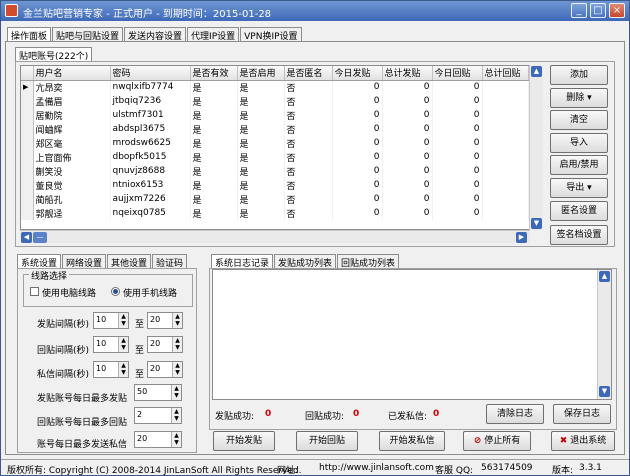  What do you see at coordinates (72, 87) in the screenshot?
I see `table-cell: 亢昂奕` at bounding box center [72, 87].